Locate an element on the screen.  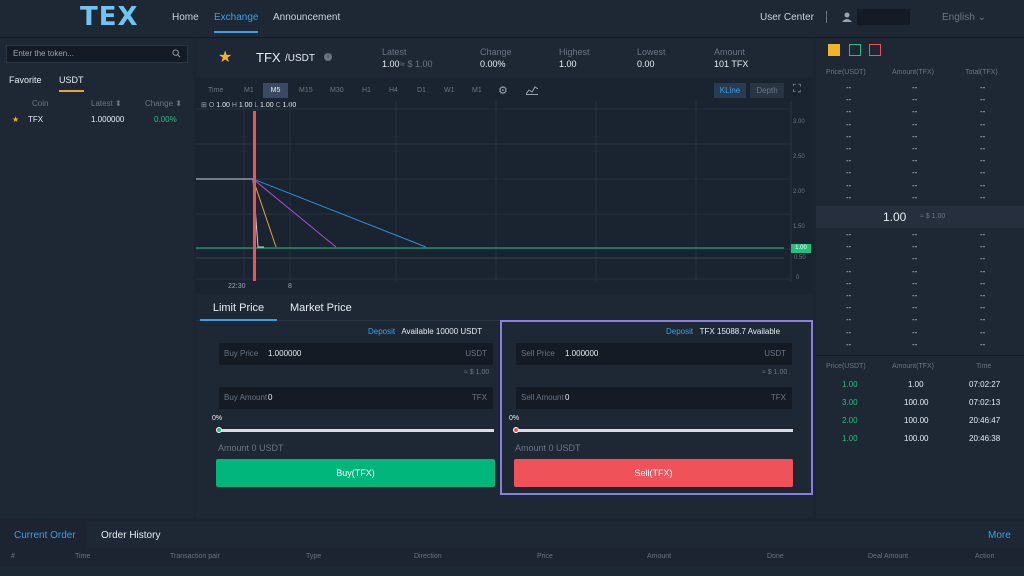
sell-button: Sell(TFX) is located at coordinates (653, 473).